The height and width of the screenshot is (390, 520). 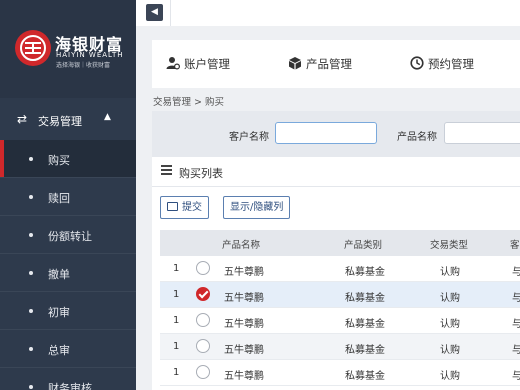 What do you see at coordinates (59, 312) in the screenshot?
I see `sidebar-item-label: 初审` at bounding box center [59, 312].